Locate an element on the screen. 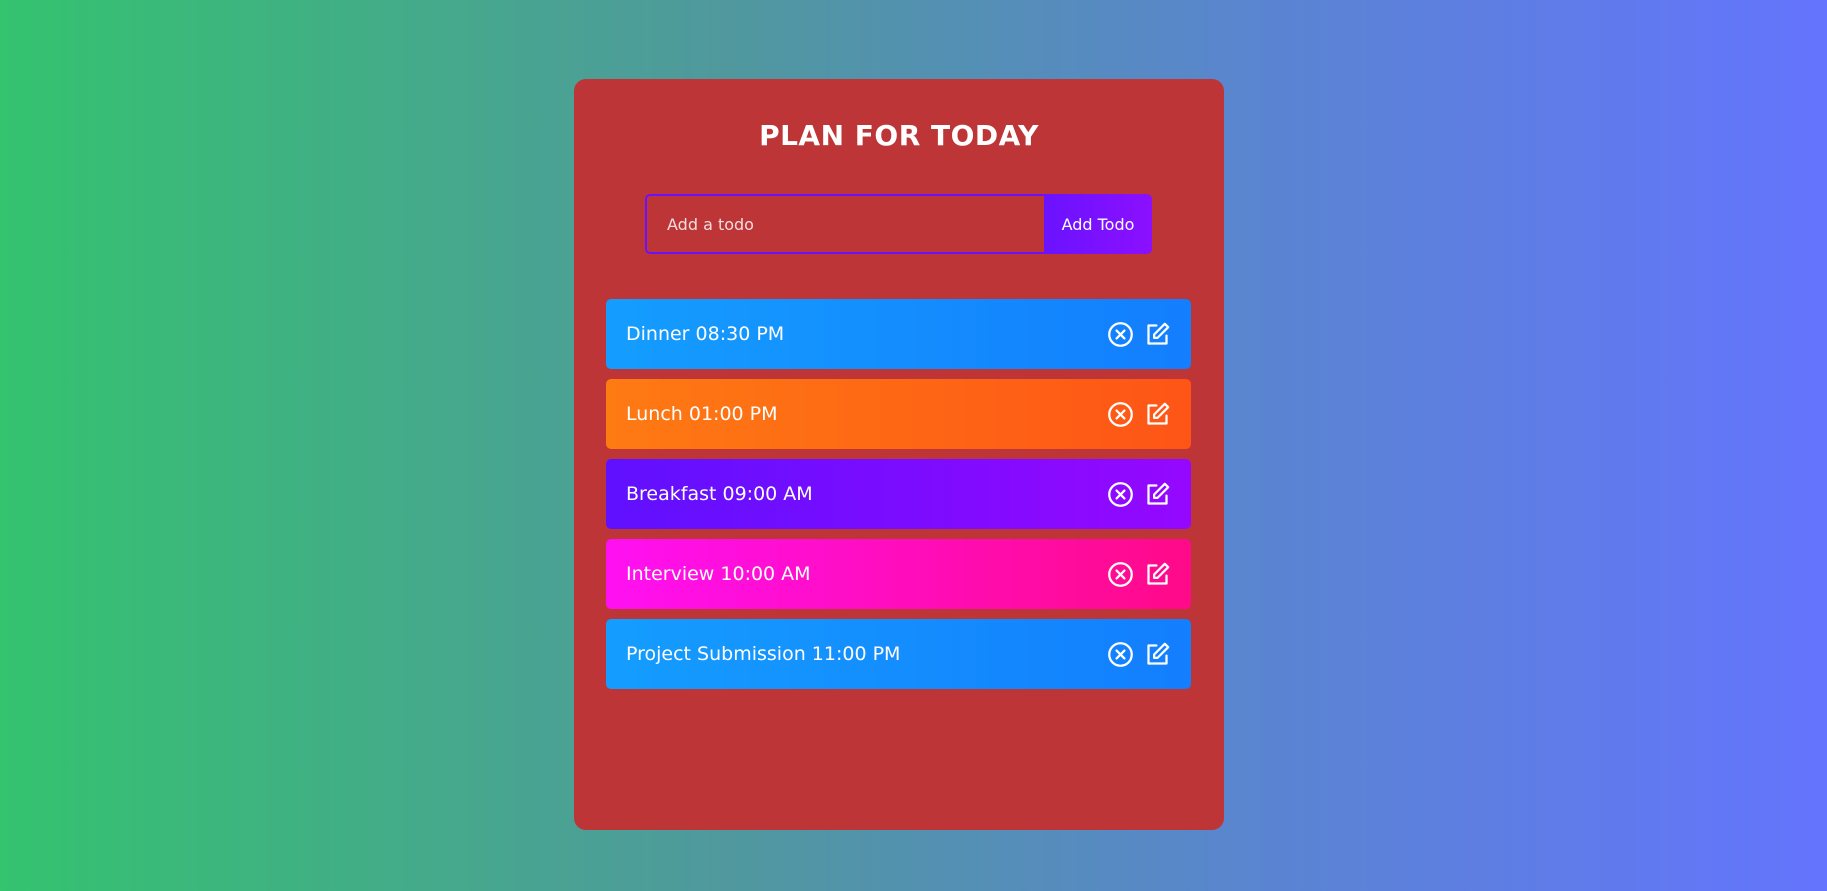 The width and height of the screenshot is (1827, 891). todo-item: Breakfast 09:00 AM is located at coordinates (898, 494).